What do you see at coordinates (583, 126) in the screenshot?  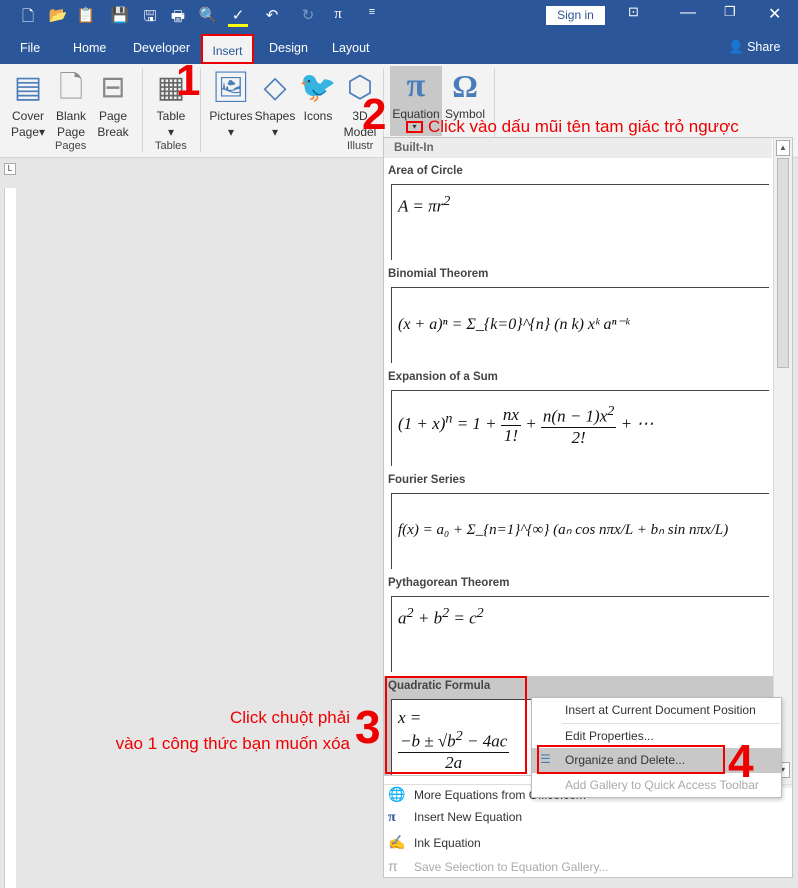 I see `annotation-step-2-text: Click vào dấu mũi tên tam giác trỏ ngược` at bounding box center [583, 126].